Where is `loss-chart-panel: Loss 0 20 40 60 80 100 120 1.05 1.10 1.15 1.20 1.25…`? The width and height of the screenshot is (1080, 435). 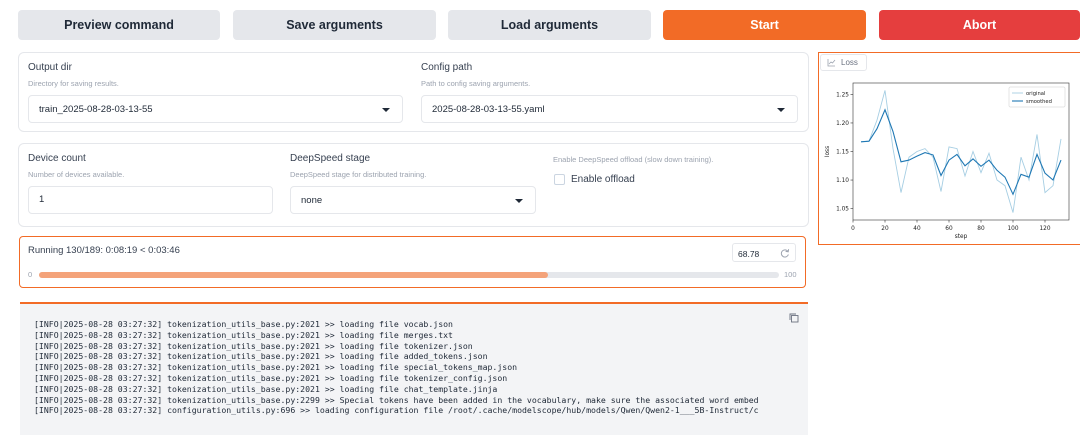 loss-chart-panel: Loss 0 20 40 60 80 100 120 1.05 1.10 1.15 1.20 1.25… is located at coordinates (949, 148).